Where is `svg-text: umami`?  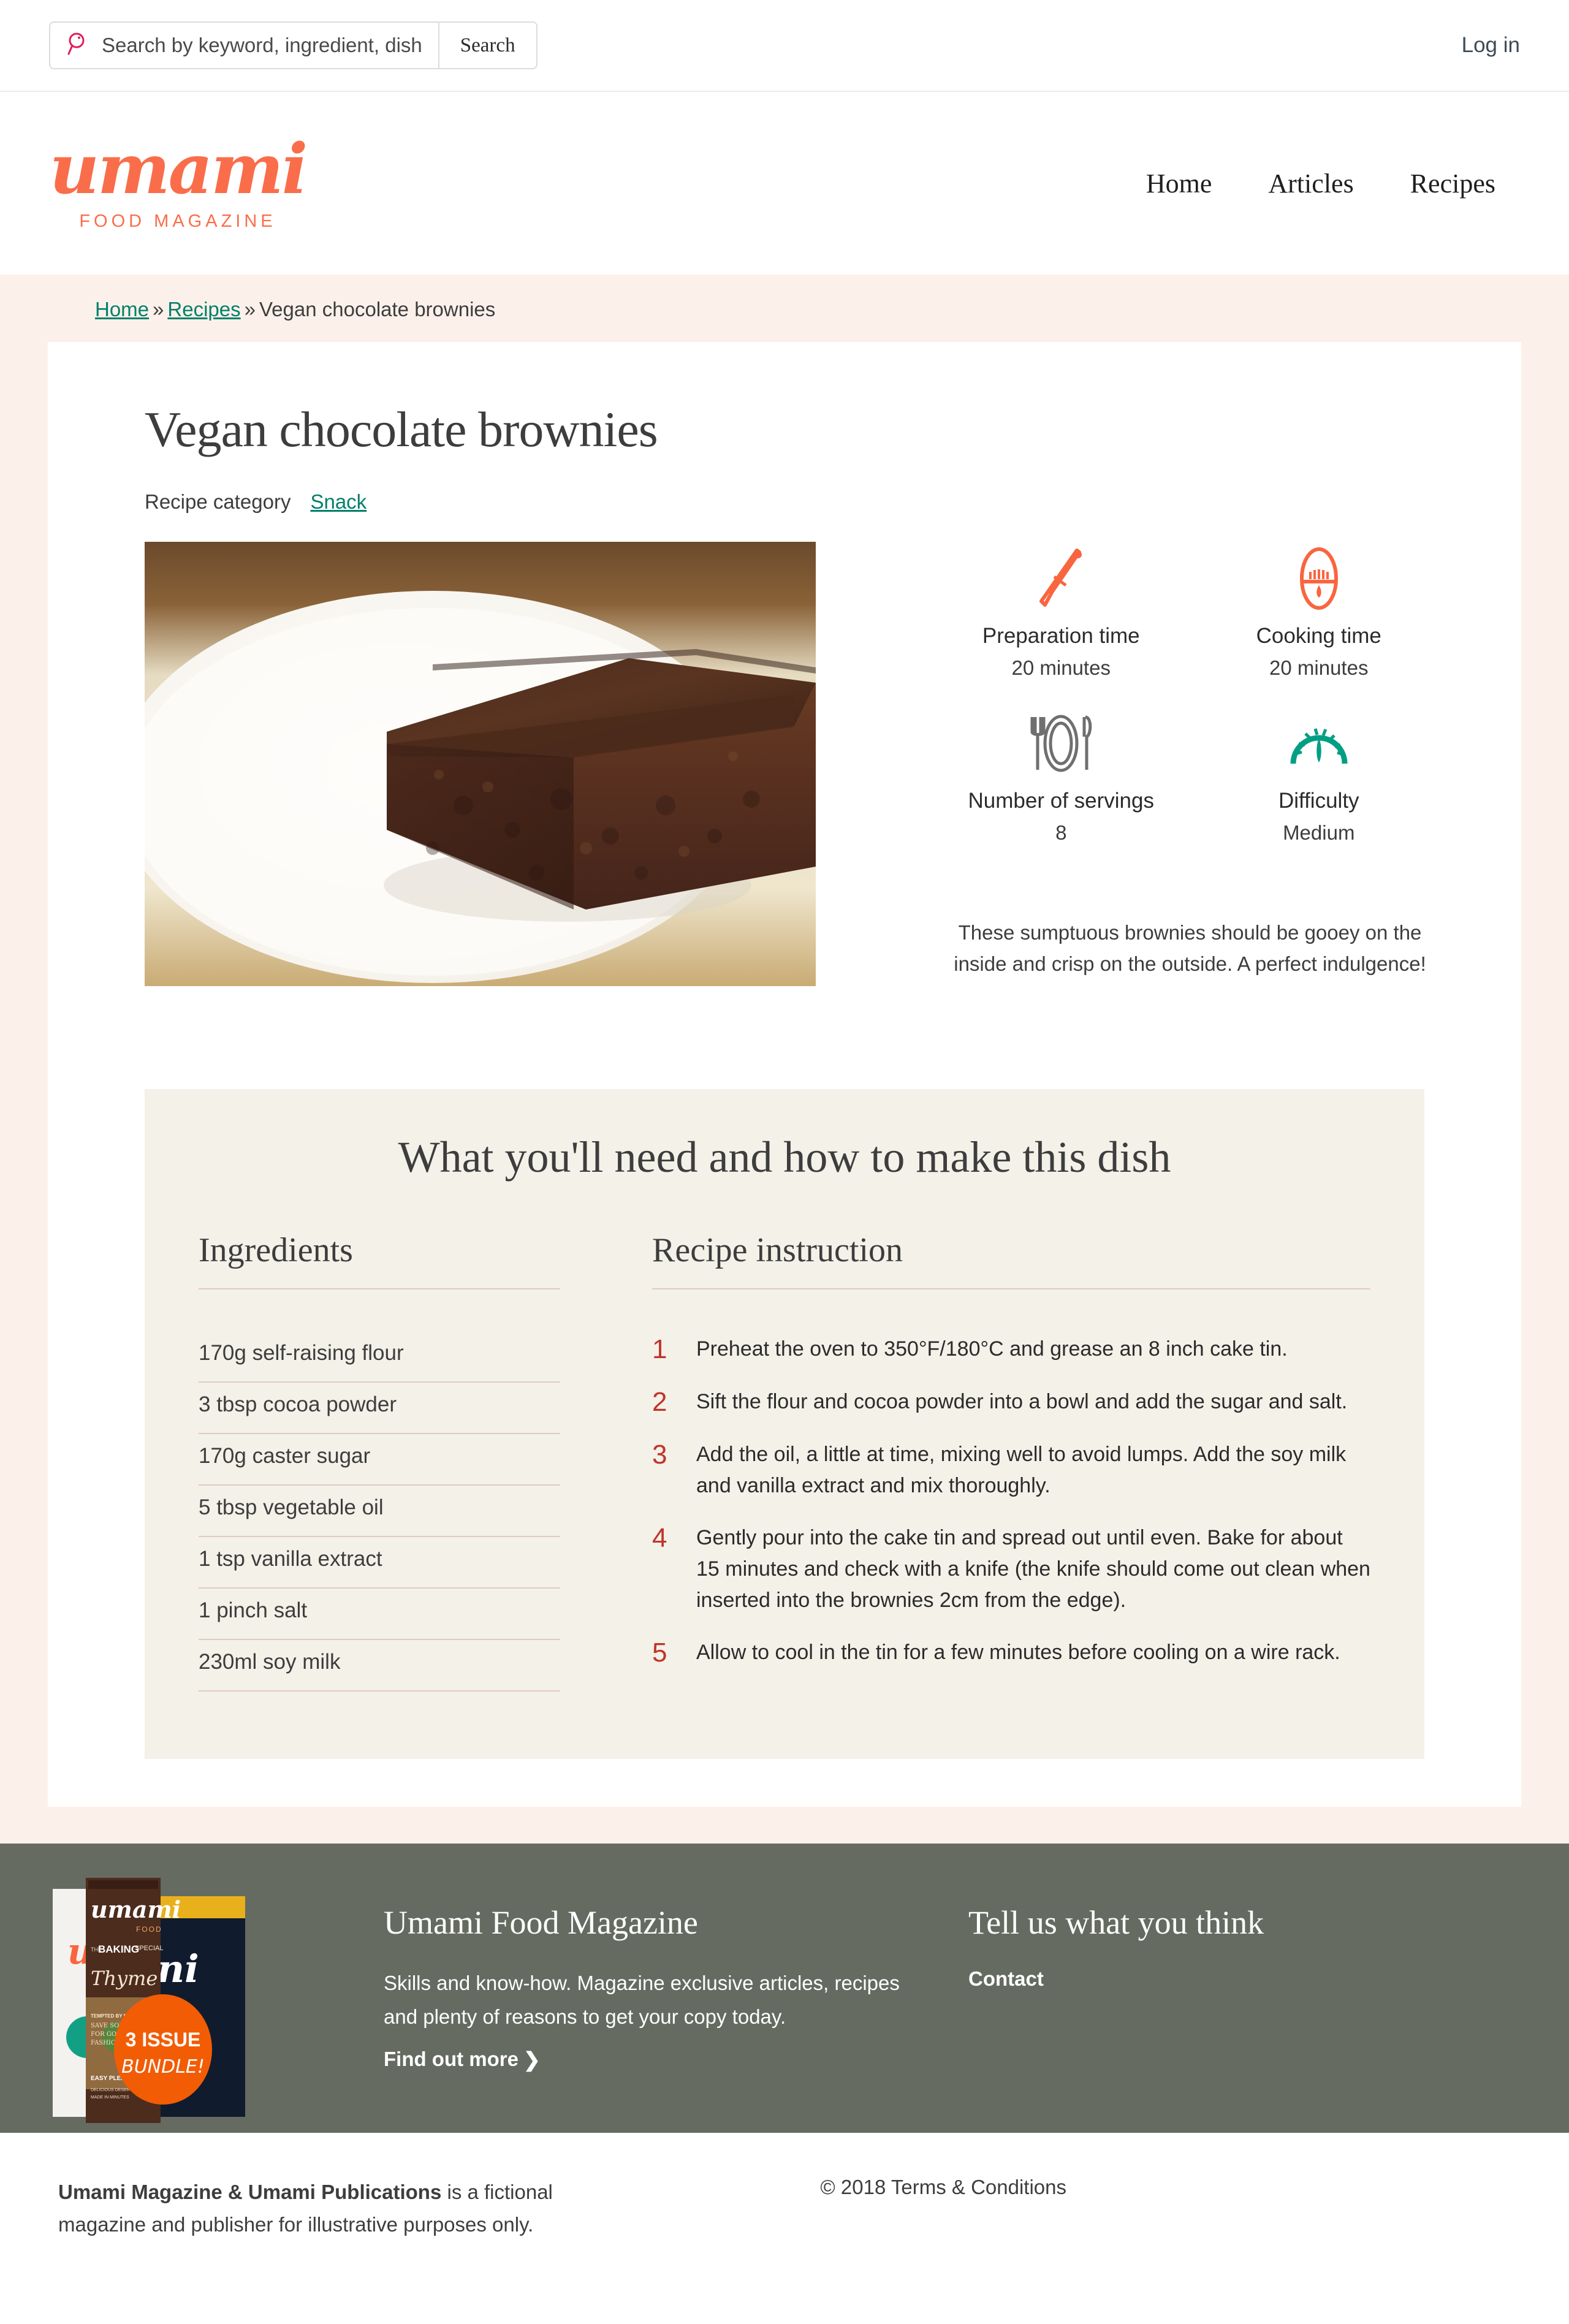
svg-text: umami is located at coordinates (136, 1909).